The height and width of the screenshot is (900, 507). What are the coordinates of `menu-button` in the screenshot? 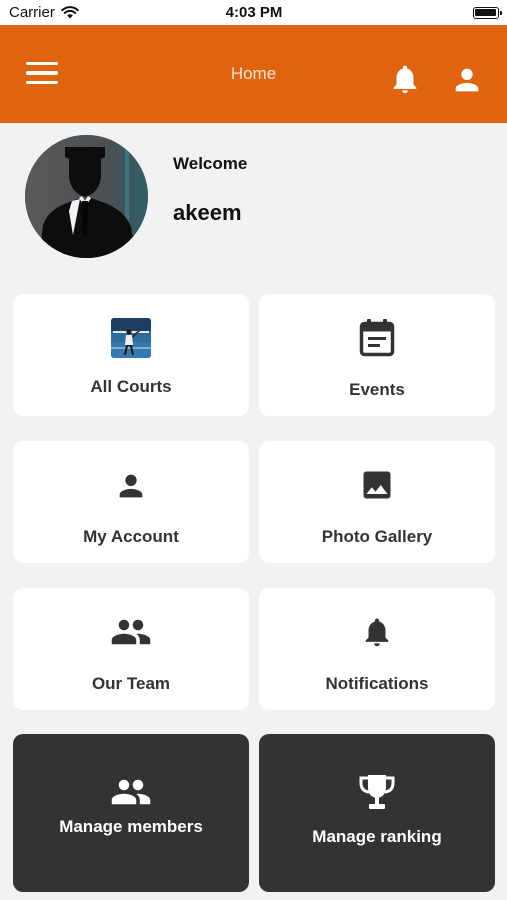 It's located at (46, 73).